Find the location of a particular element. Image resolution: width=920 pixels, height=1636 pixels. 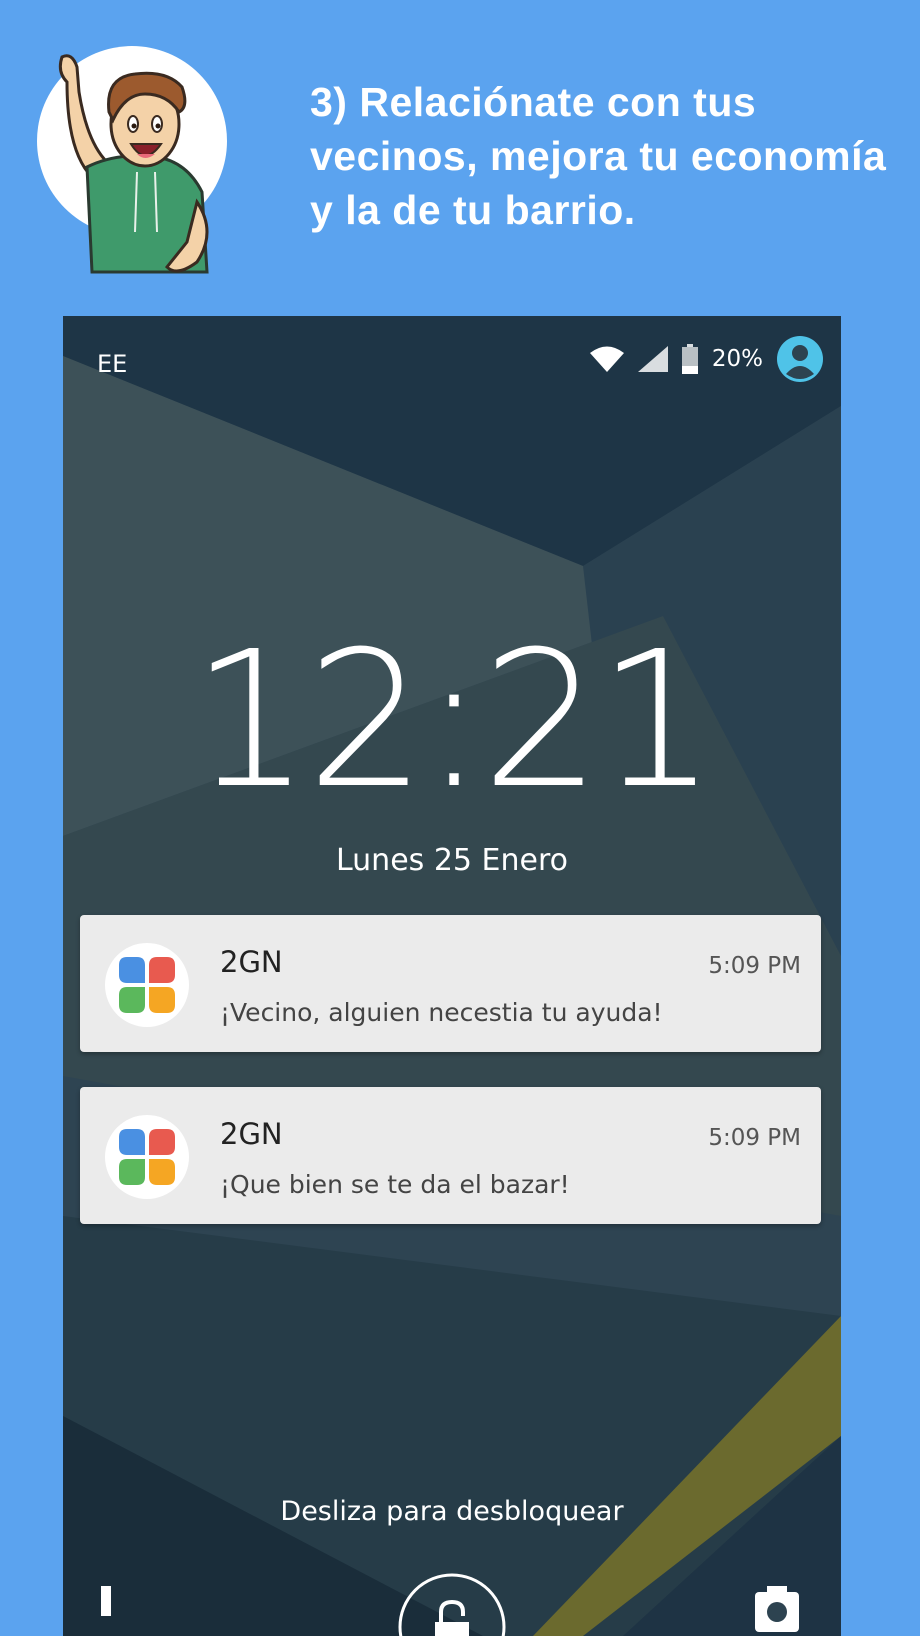

phone-icon is located at coordinates (109, 1611).